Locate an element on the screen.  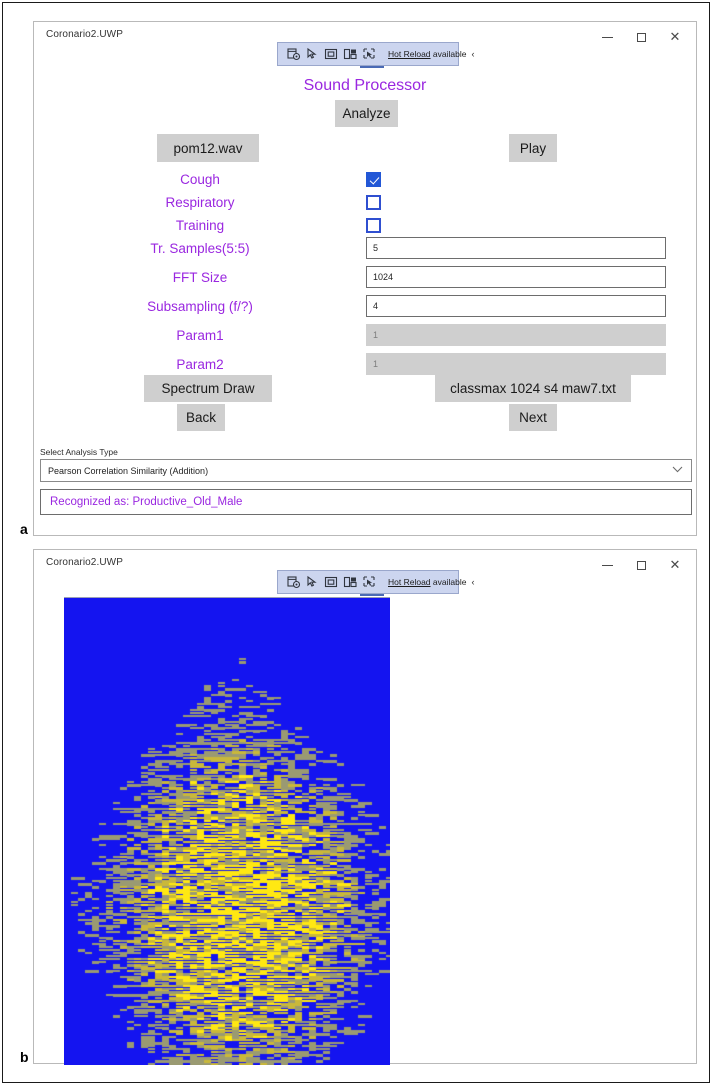
hot-reload-toolbar-b: Hot Reload available ‹ is located at coordinates (375, 583).